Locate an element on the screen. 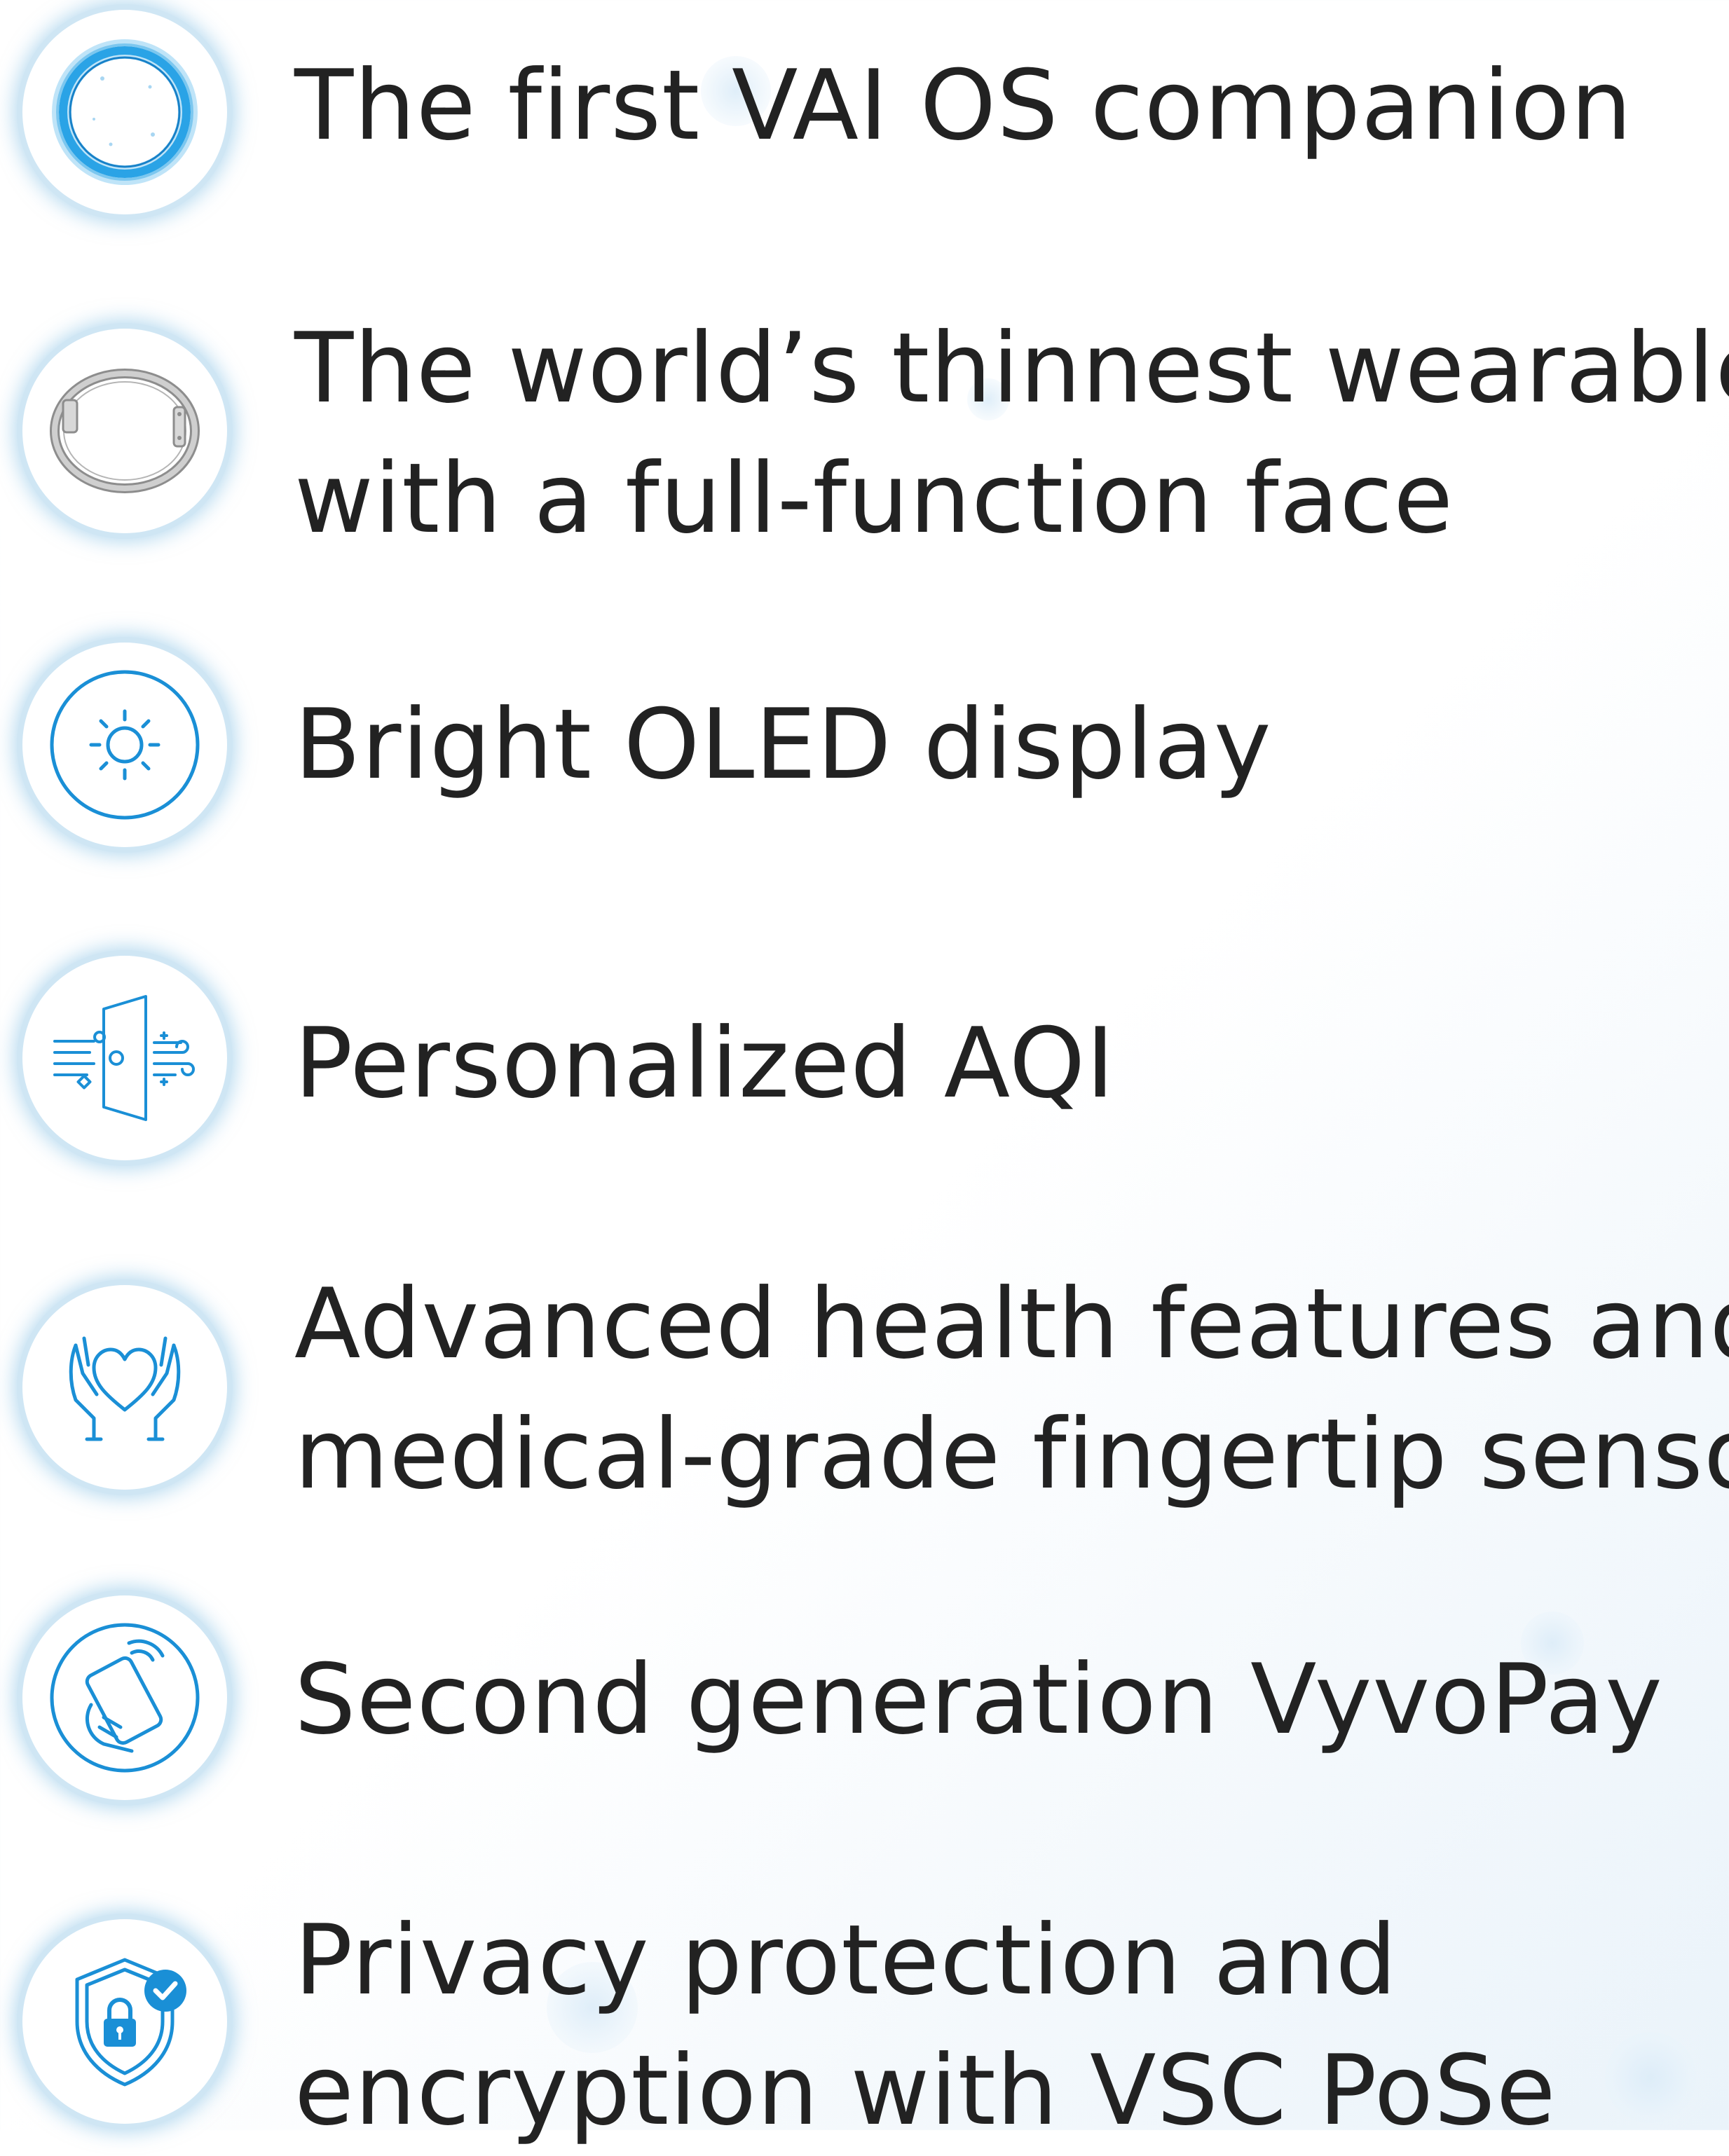 The height and width of the screenshot is (2156, 1729). feature-text-line: with a full-function face is located at coordinates (874, 498).